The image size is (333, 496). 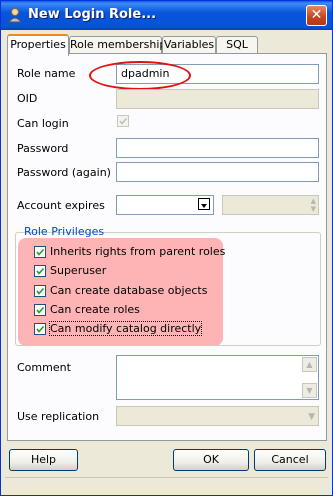 I want to click on superuser-label: Superuser, so click(x=78, y=270).